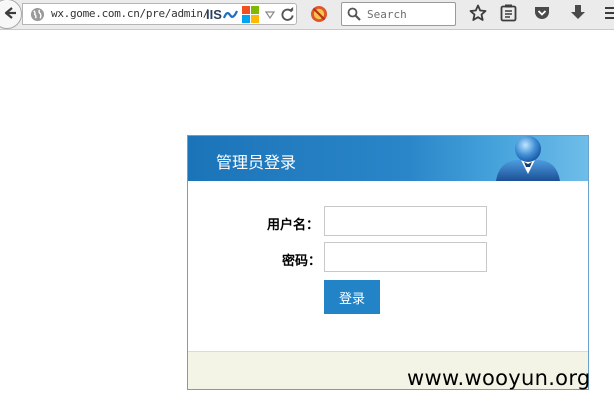  Describe the element at coordinates (528, 158) in the screenshot. I see `admin-user-icon` at that location.